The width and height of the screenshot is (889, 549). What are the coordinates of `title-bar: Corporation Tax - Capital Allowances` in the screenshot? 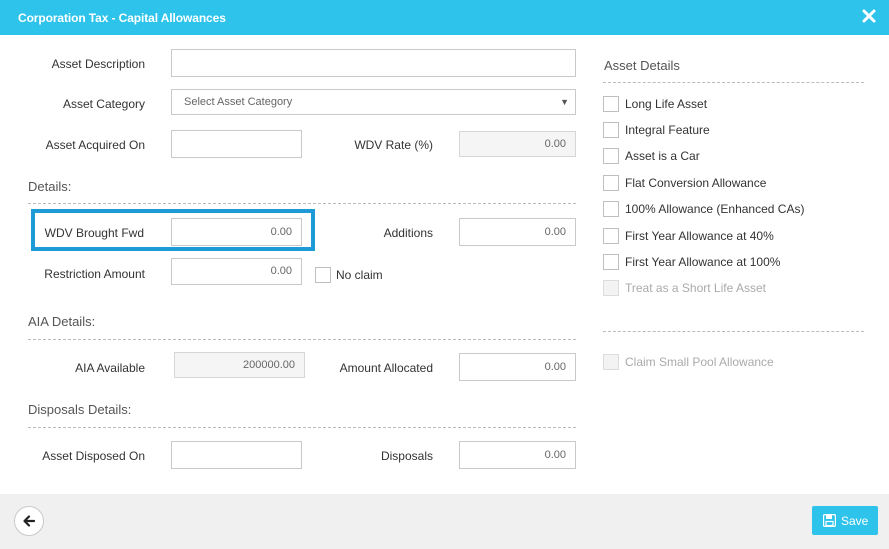 It's located at (444, 17).